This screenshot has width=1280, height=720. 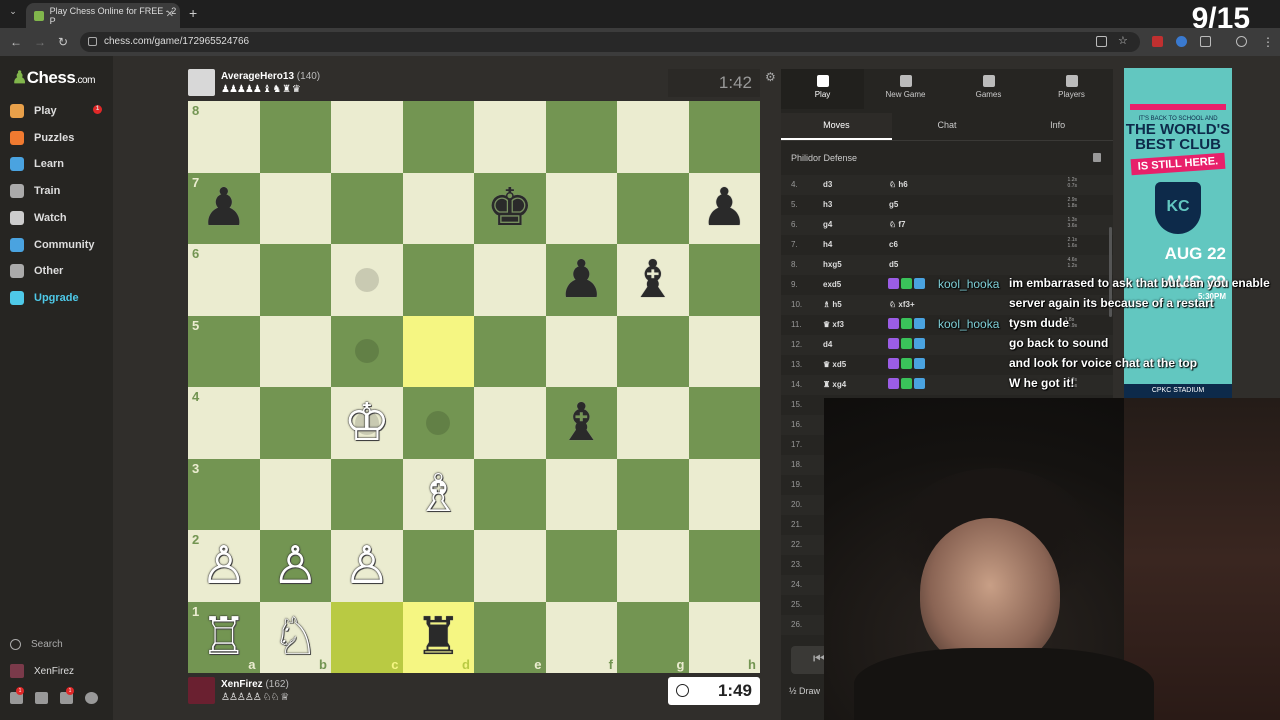 What do you see at coordinates (56, 111) in the screenshot?
I see `sidebar-item-play: Play 1` at bounding box center [56, 111].